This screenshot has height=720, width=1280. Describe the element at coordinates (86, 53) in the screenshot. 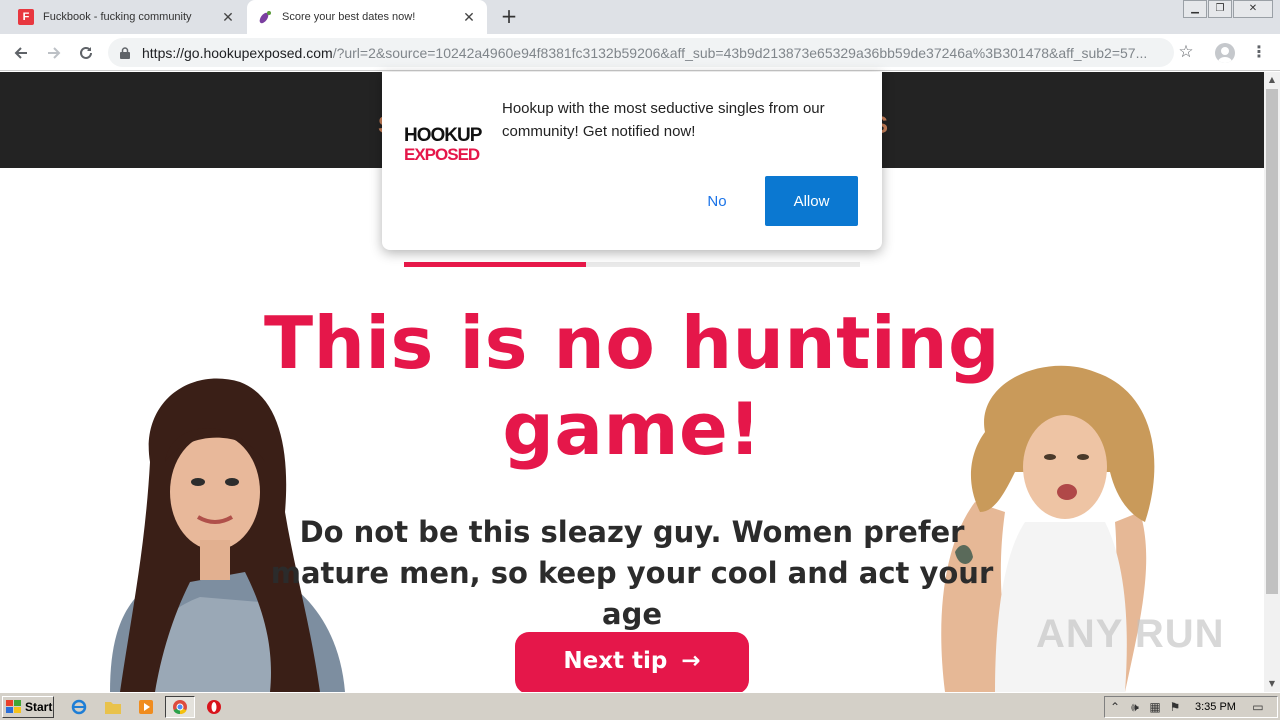

I see `reload-icon` at that location.